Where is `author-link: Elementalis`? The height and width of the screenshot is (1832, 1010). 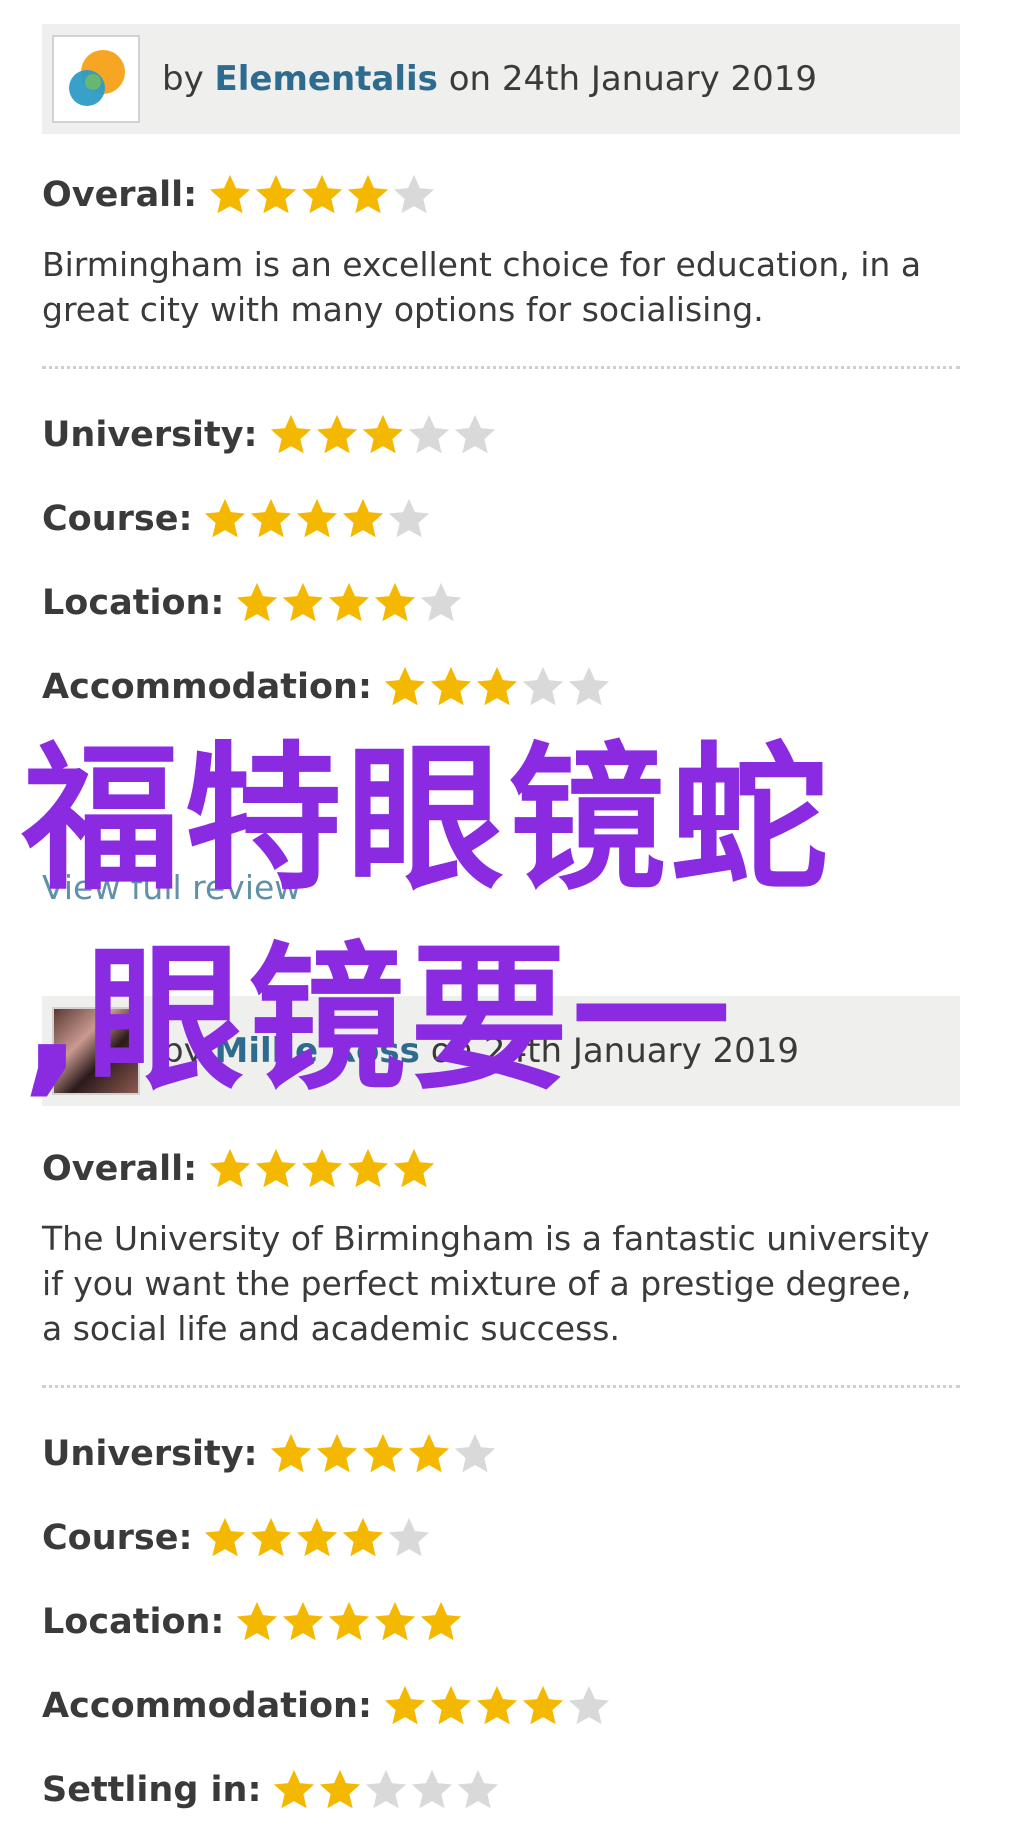 author-link: Elementalis is located at coordinates (326, 79).